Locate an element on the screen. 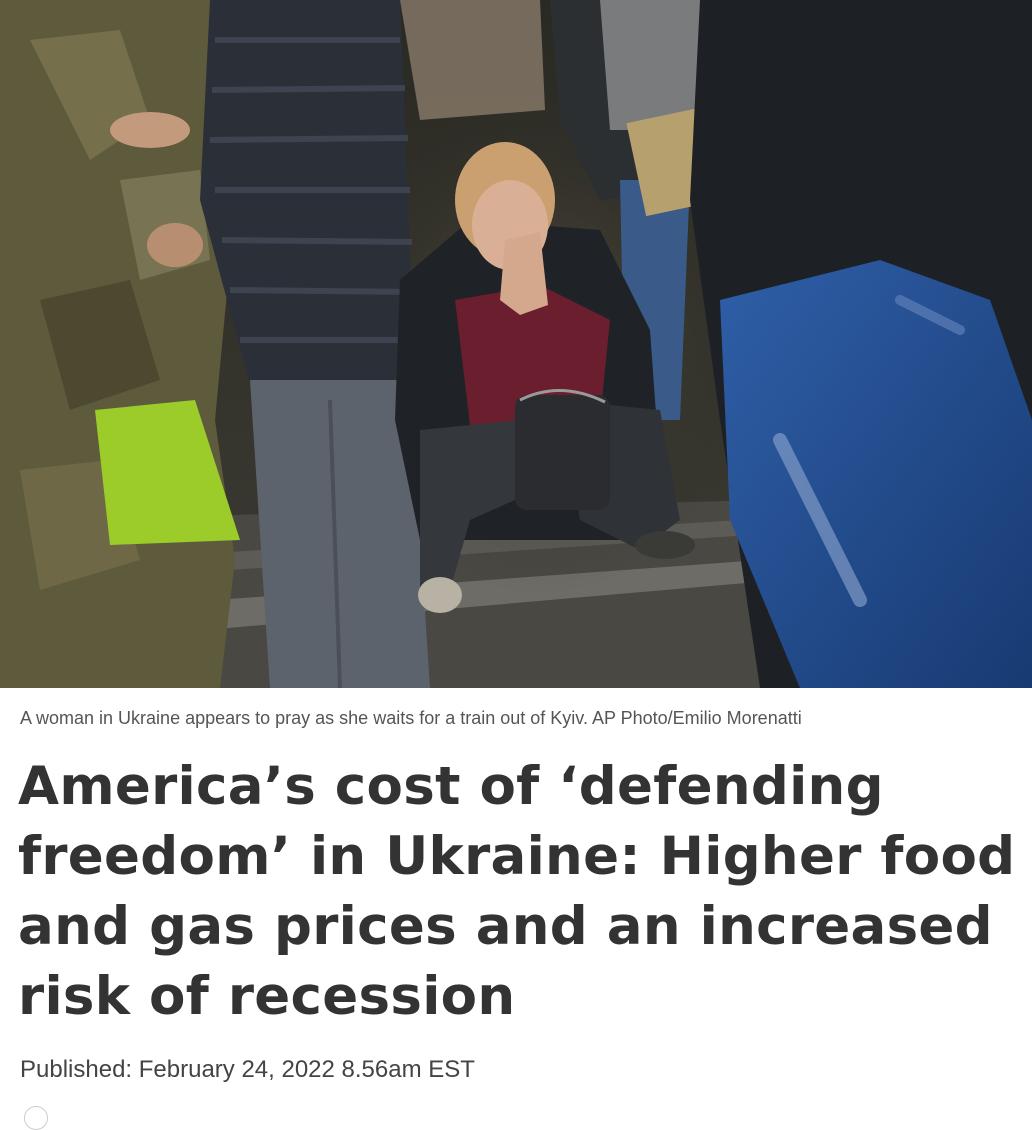 This screenshot has width=1032, height=1130. published-date-line: Published: February 24, 2022 8.56am EST is located at coordinates (247, 1070).